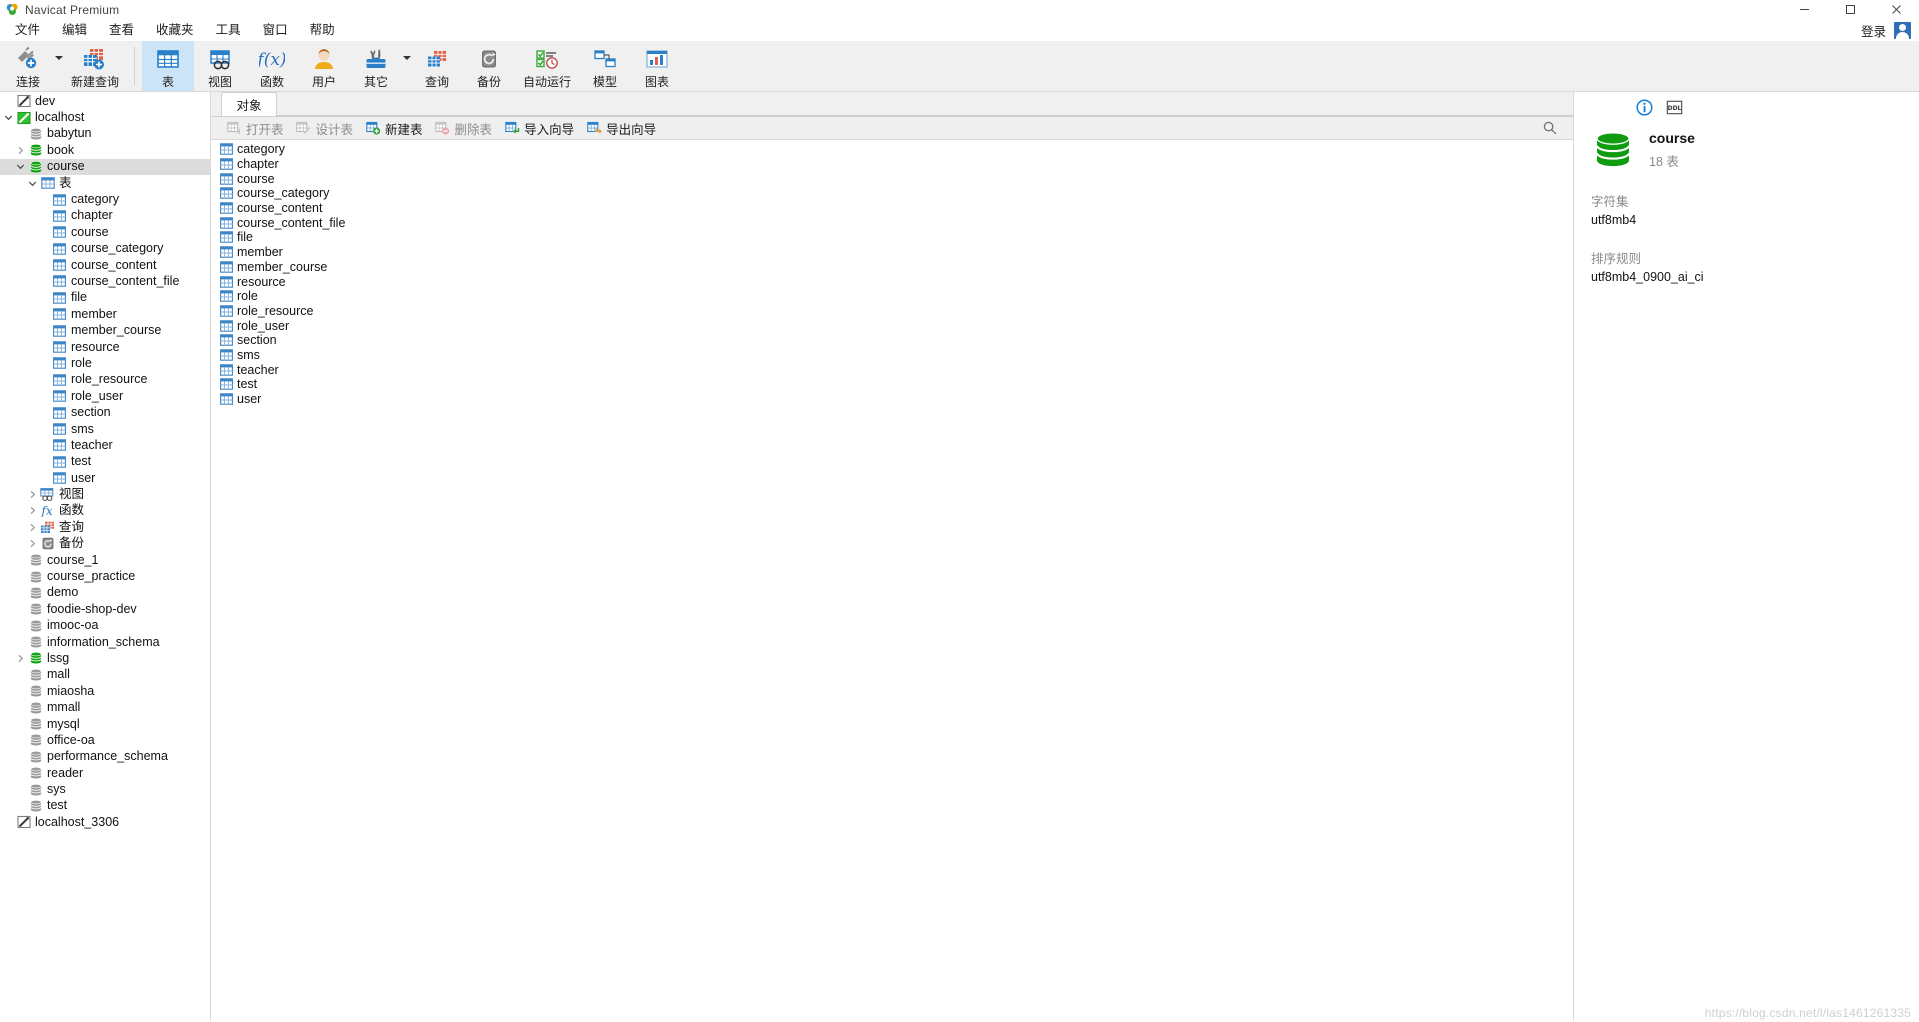  What do you see at coordinates (547, 66) in the screenshot?
I see `toolbar-button-automation: 自动运行` at bounding box center [547, 66].